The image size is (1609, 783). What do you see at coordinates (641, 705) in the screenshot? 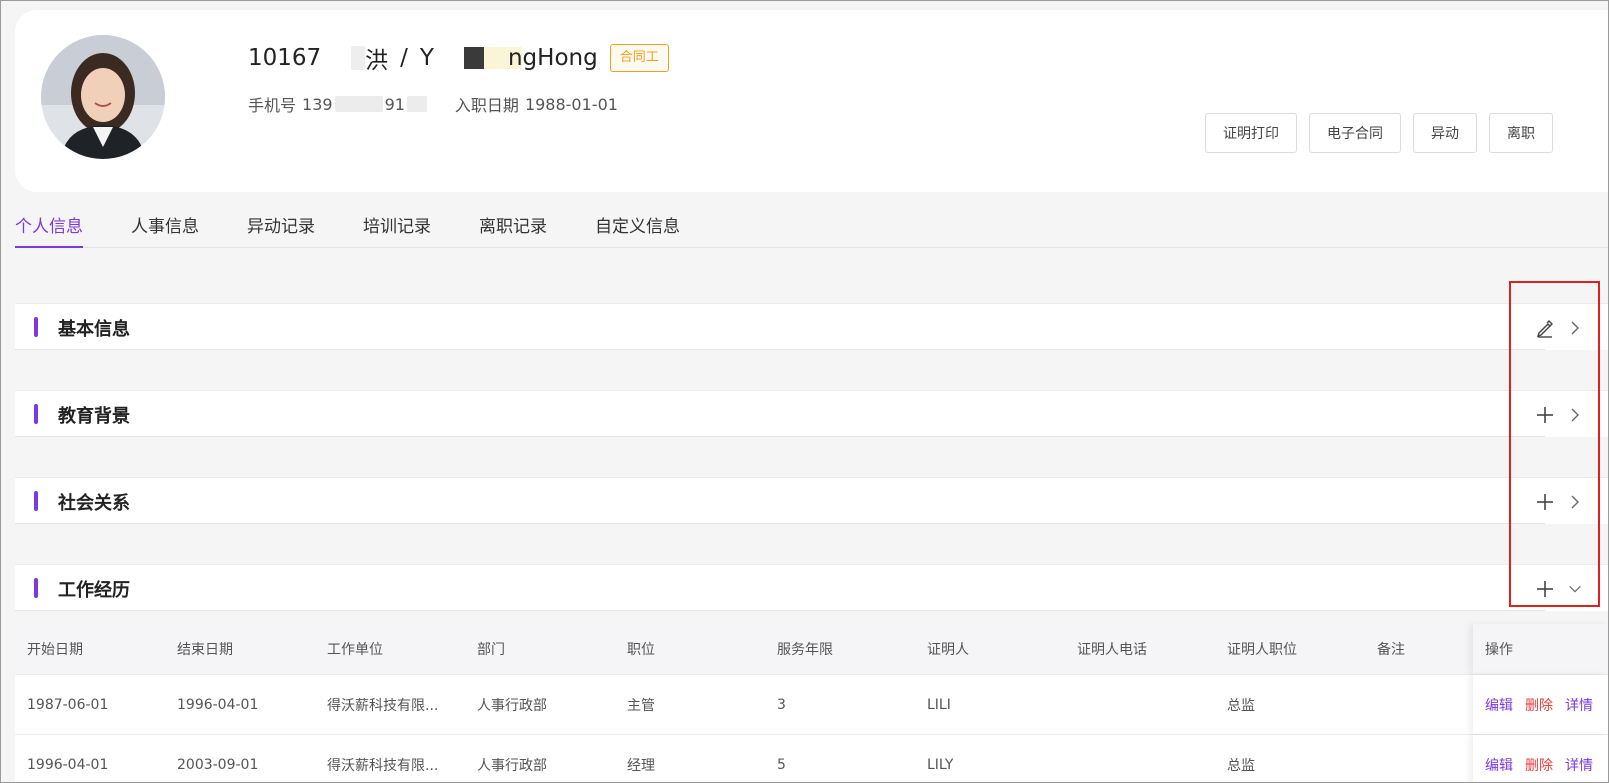
I see `position-cell: 主管` at bounding box center [641, 705].